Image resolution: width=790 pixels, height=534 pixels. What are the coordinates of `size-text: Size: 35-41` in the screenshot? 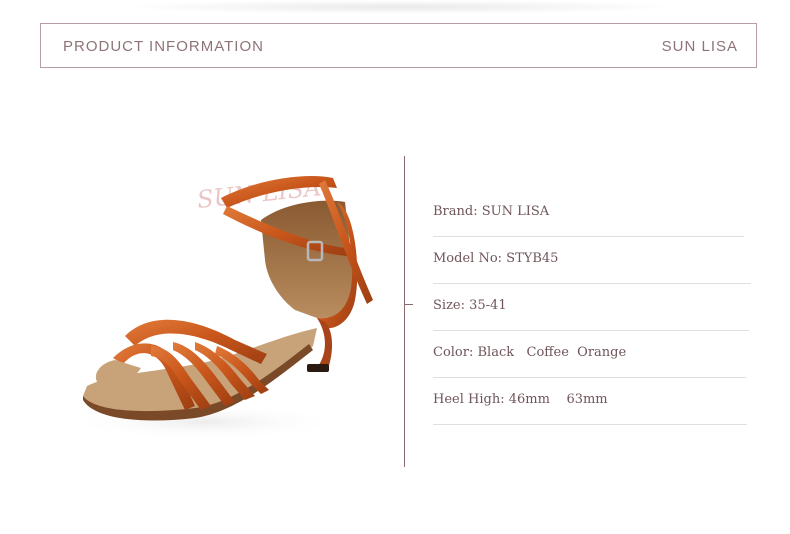 It's located at (470, 305).